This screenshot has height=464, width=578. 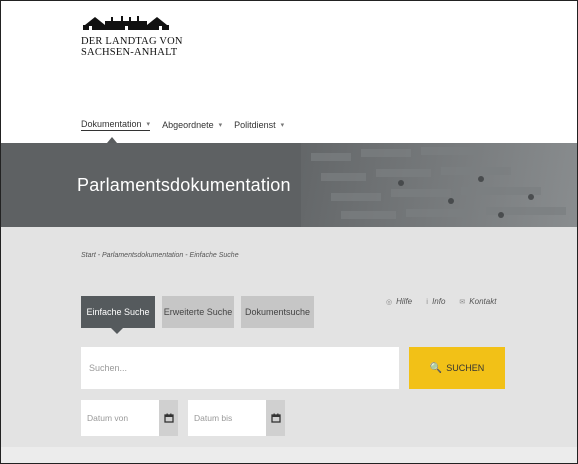 I want to click on search-icon: 🔍, so click(x=436, y=368).